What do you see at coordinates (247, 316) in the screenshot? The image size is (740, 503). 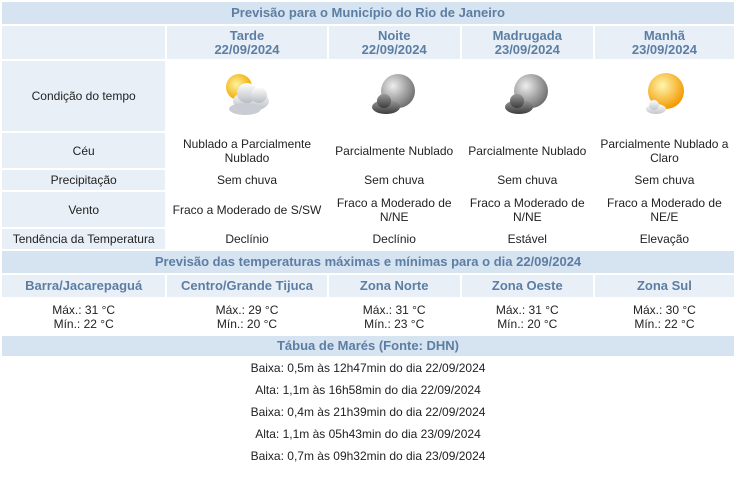 I see `zone-temps-centro: Máx.: 29 °C Mín.: 20 °C` at bounding box center [247, 316].